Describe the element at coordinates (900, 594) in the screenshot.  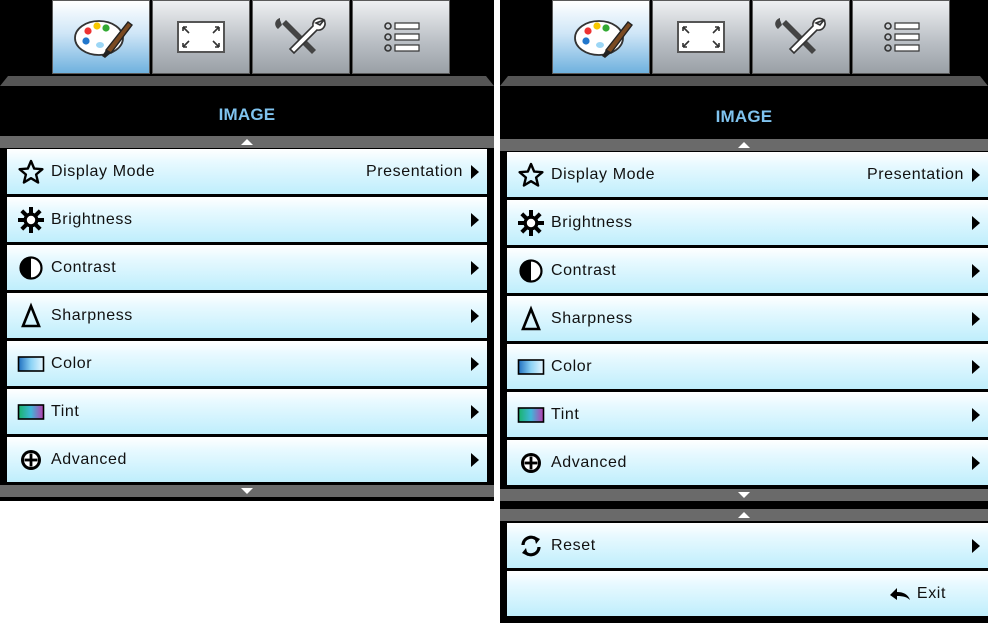
I see `return-arrow-icon` at that location.